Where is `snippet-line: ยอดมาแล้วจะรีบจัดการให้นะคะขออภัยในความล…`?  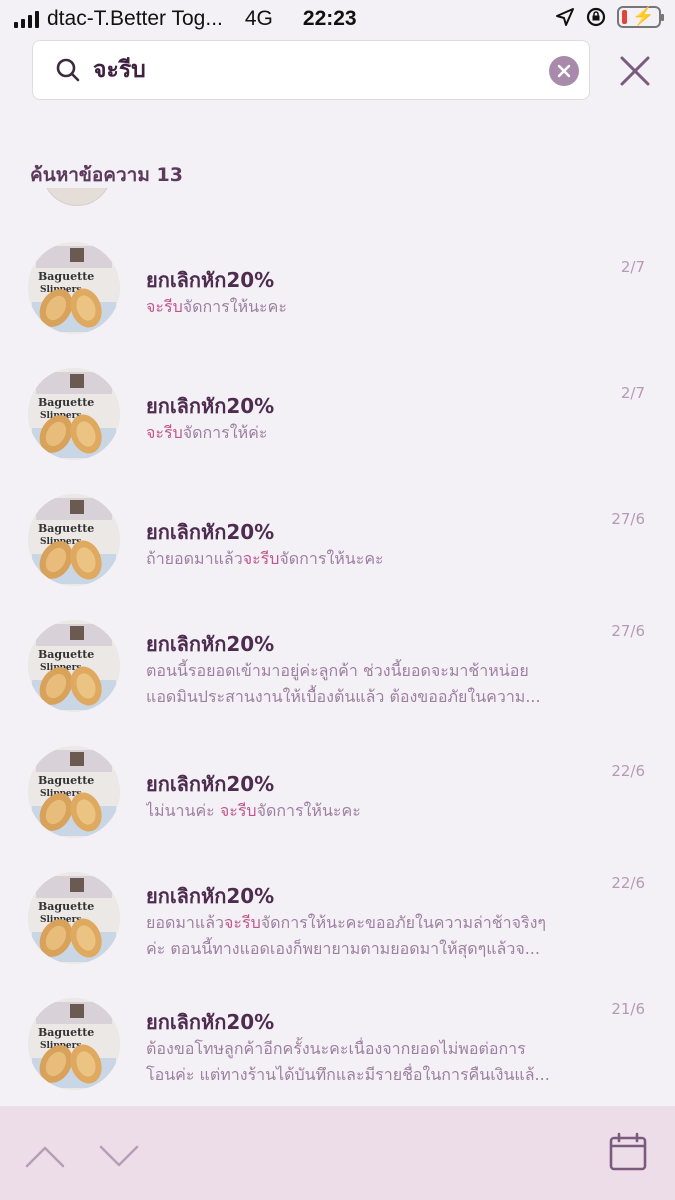 snippet-line: ยอดมาแล้วจะรีบจัดการให้นะคะขออภัยในความล… is located at coordinates (346, 922).